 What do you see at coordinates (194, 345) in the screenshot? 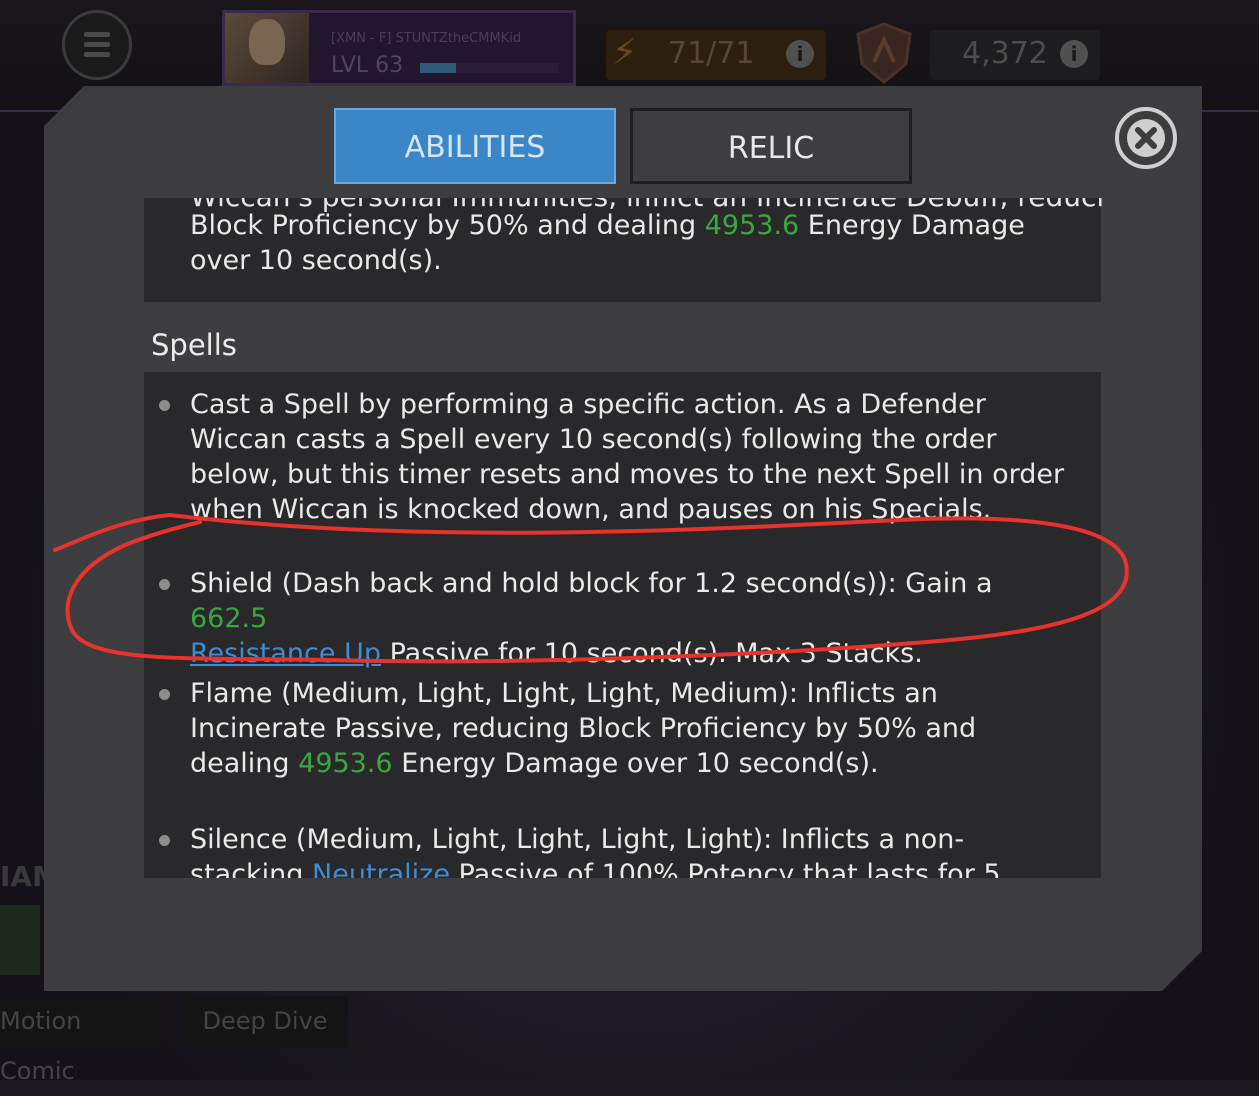
I see `section-title-spells: Spells` at bounding box center [194, 345].